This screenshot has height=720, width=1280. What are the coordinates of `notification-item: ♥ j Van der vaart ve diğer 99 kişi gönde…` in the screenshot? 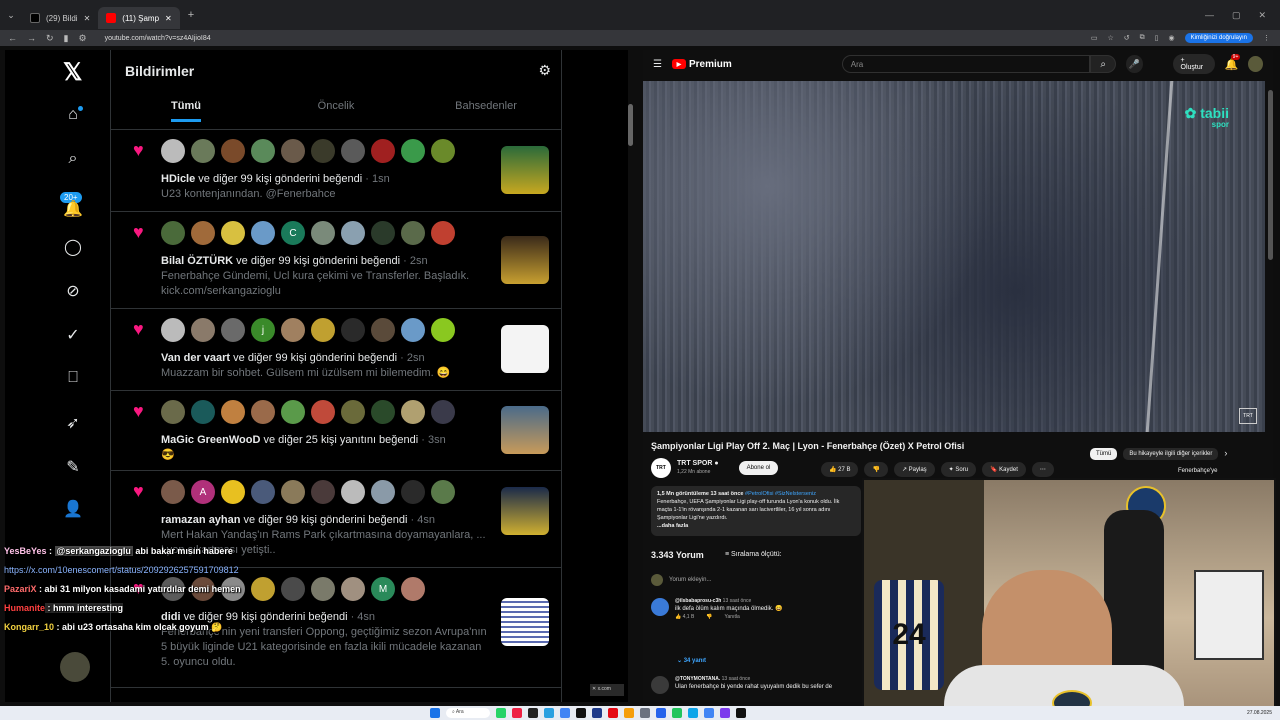 It's located at (336, 350).